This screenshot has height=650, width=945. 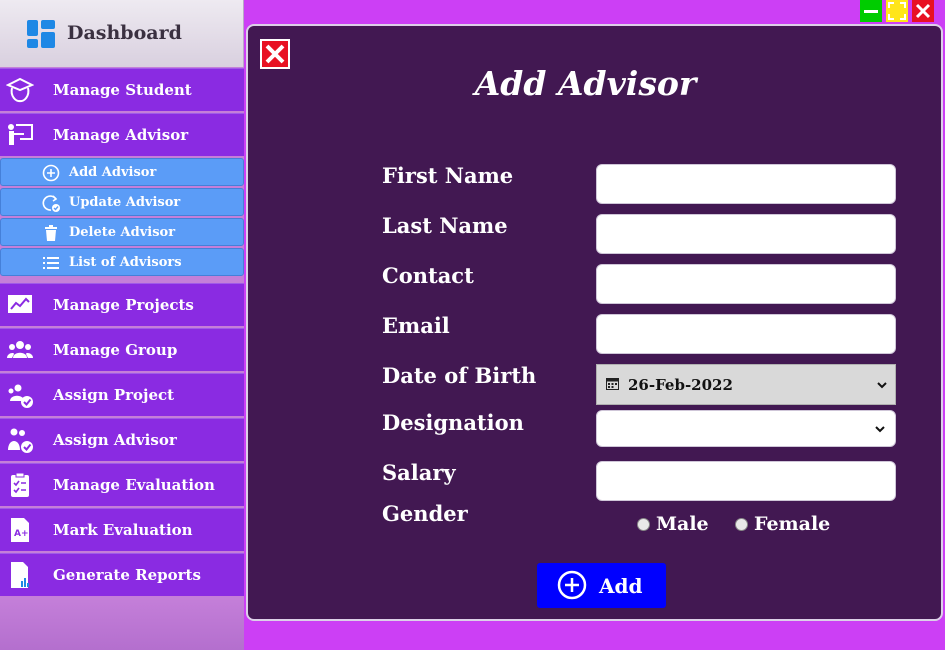 I want to click on add-button-label: Add, so click(x=621, y=586).